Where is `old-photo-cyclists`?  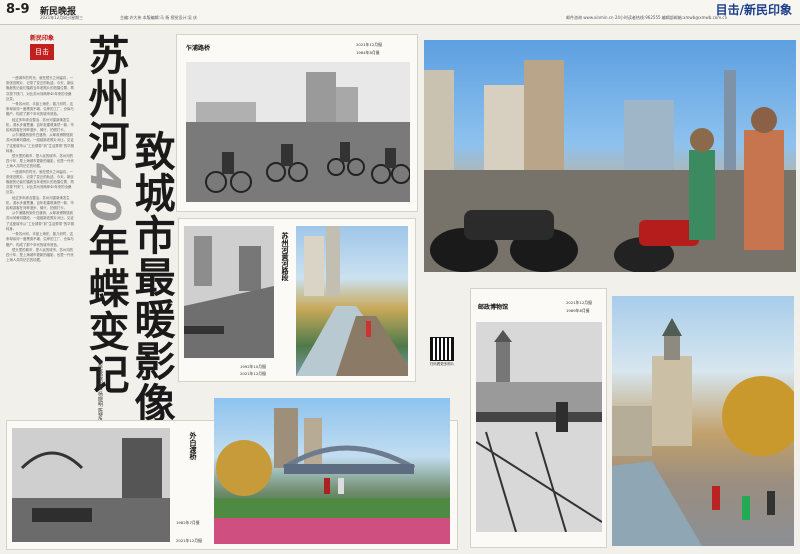
old-photo-cyclists is located at coordinates (298, 132).